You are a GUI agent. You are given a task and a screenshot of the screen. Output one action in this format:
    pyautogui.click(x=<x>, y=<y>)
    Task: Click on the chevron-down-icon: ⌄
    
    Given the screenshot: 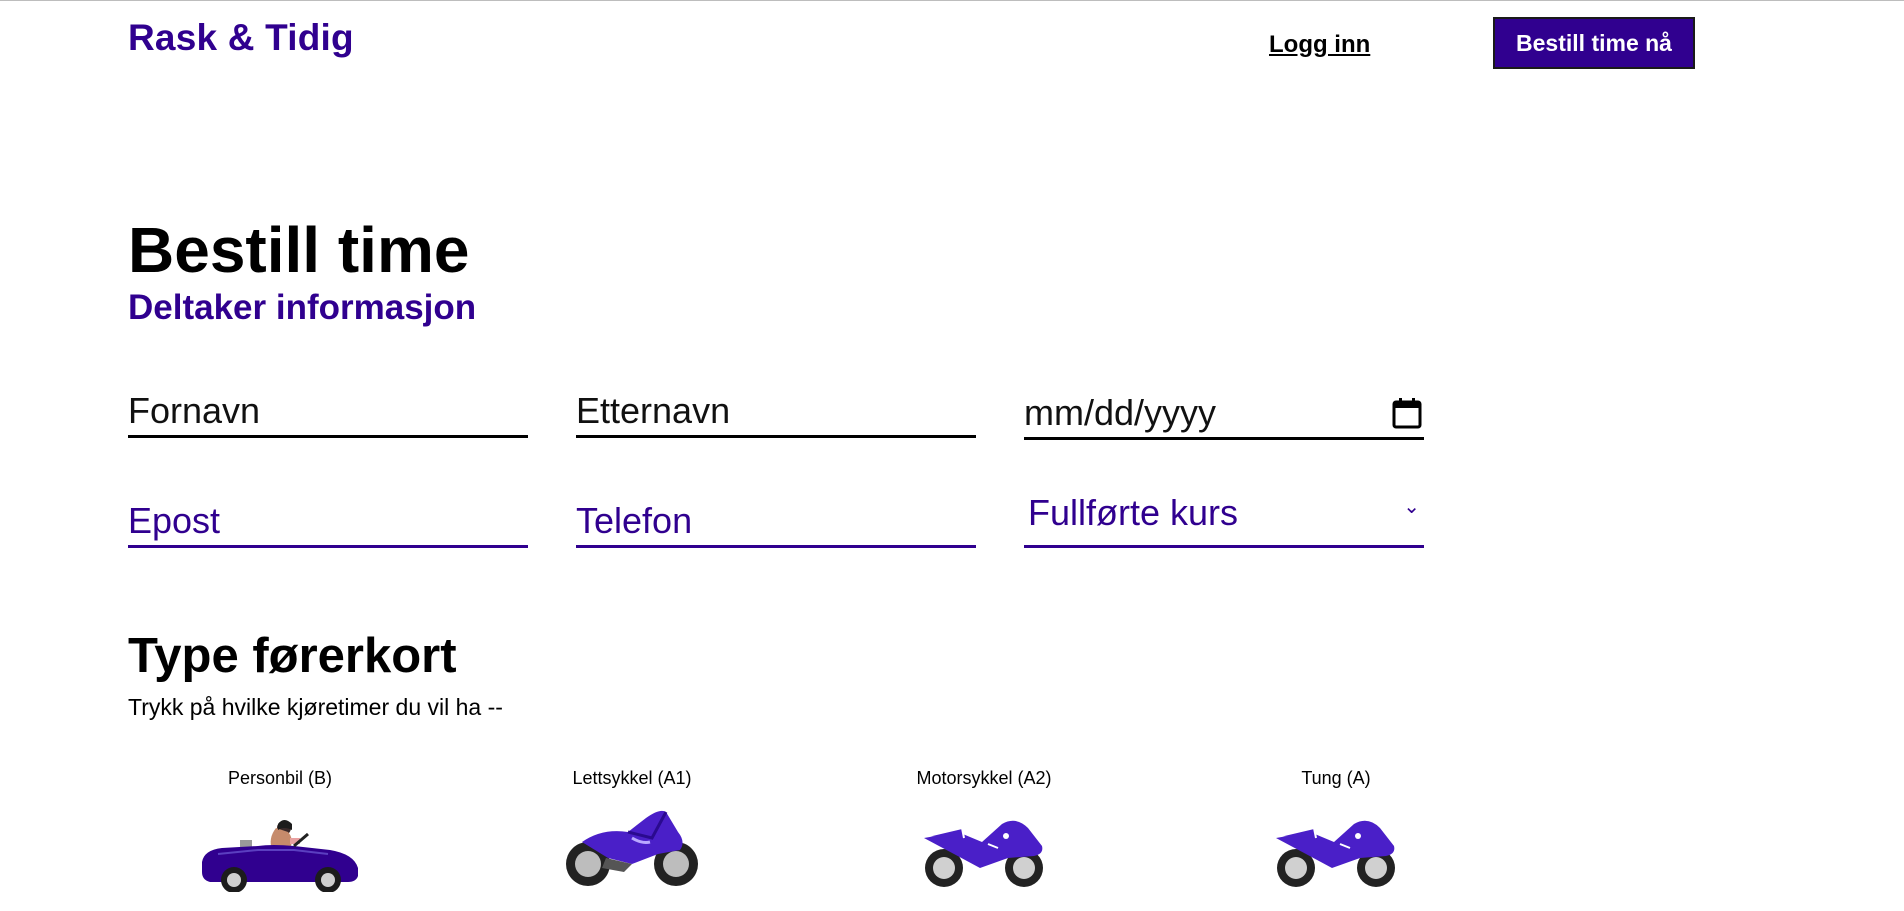 What is the action you would take?
    pyautogui.click(x=1411, y=507)
    